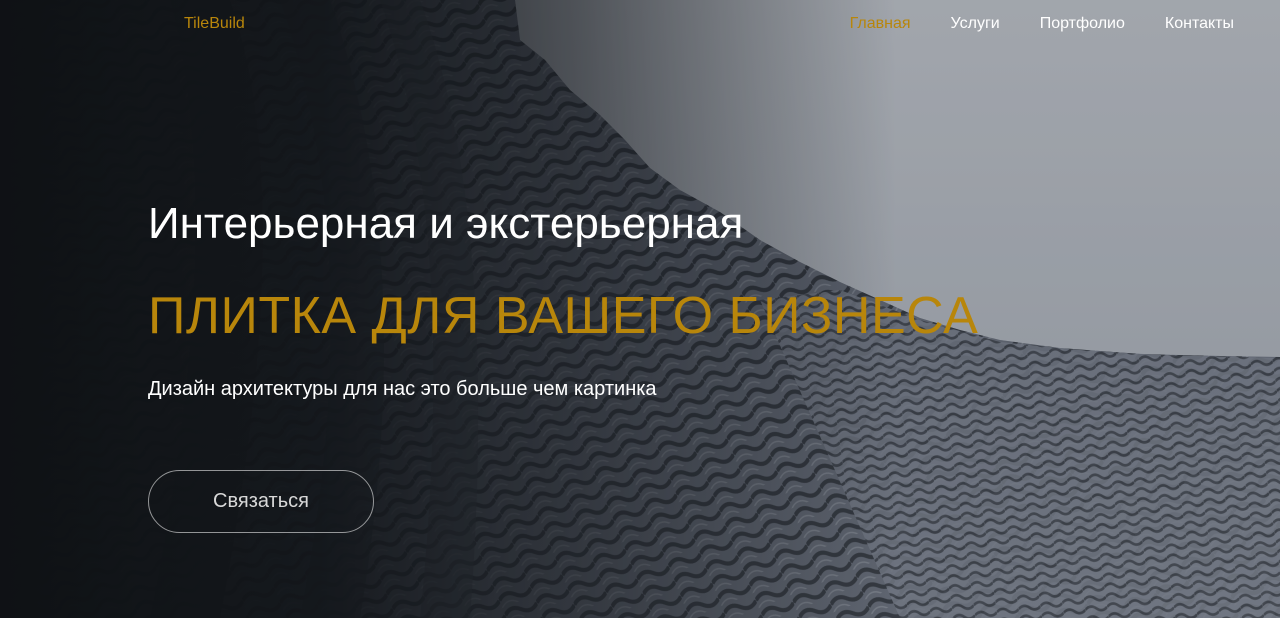 The height and width of the screenshot is (618, 1280). Describe the element at coordinates (261, 501) in the screenshot. I see `contact-button: Связаться` at that location.